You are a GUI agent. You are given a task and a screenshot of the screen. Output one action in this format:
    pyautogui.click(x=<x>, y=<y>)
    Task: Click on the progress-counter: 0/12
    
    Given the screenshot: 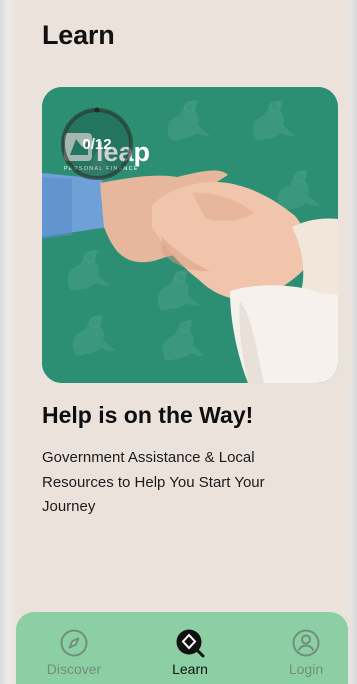 What is the action you would take?
    pyautogui.click(x=97, y=144)
    